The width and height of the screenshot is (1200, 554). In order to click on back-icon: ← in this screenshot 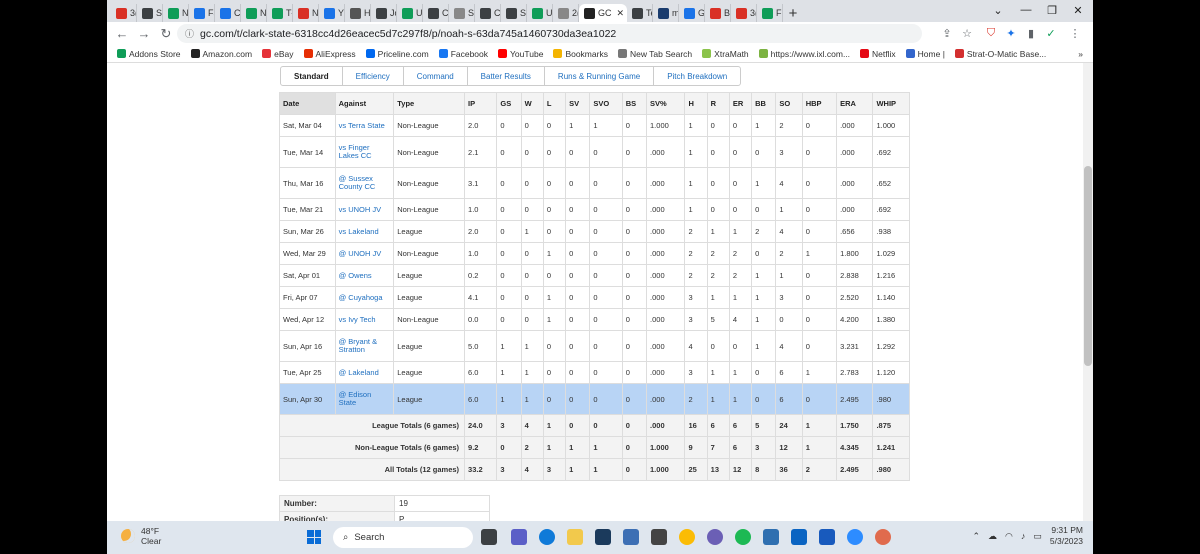, I will do `click(122, 34)`.